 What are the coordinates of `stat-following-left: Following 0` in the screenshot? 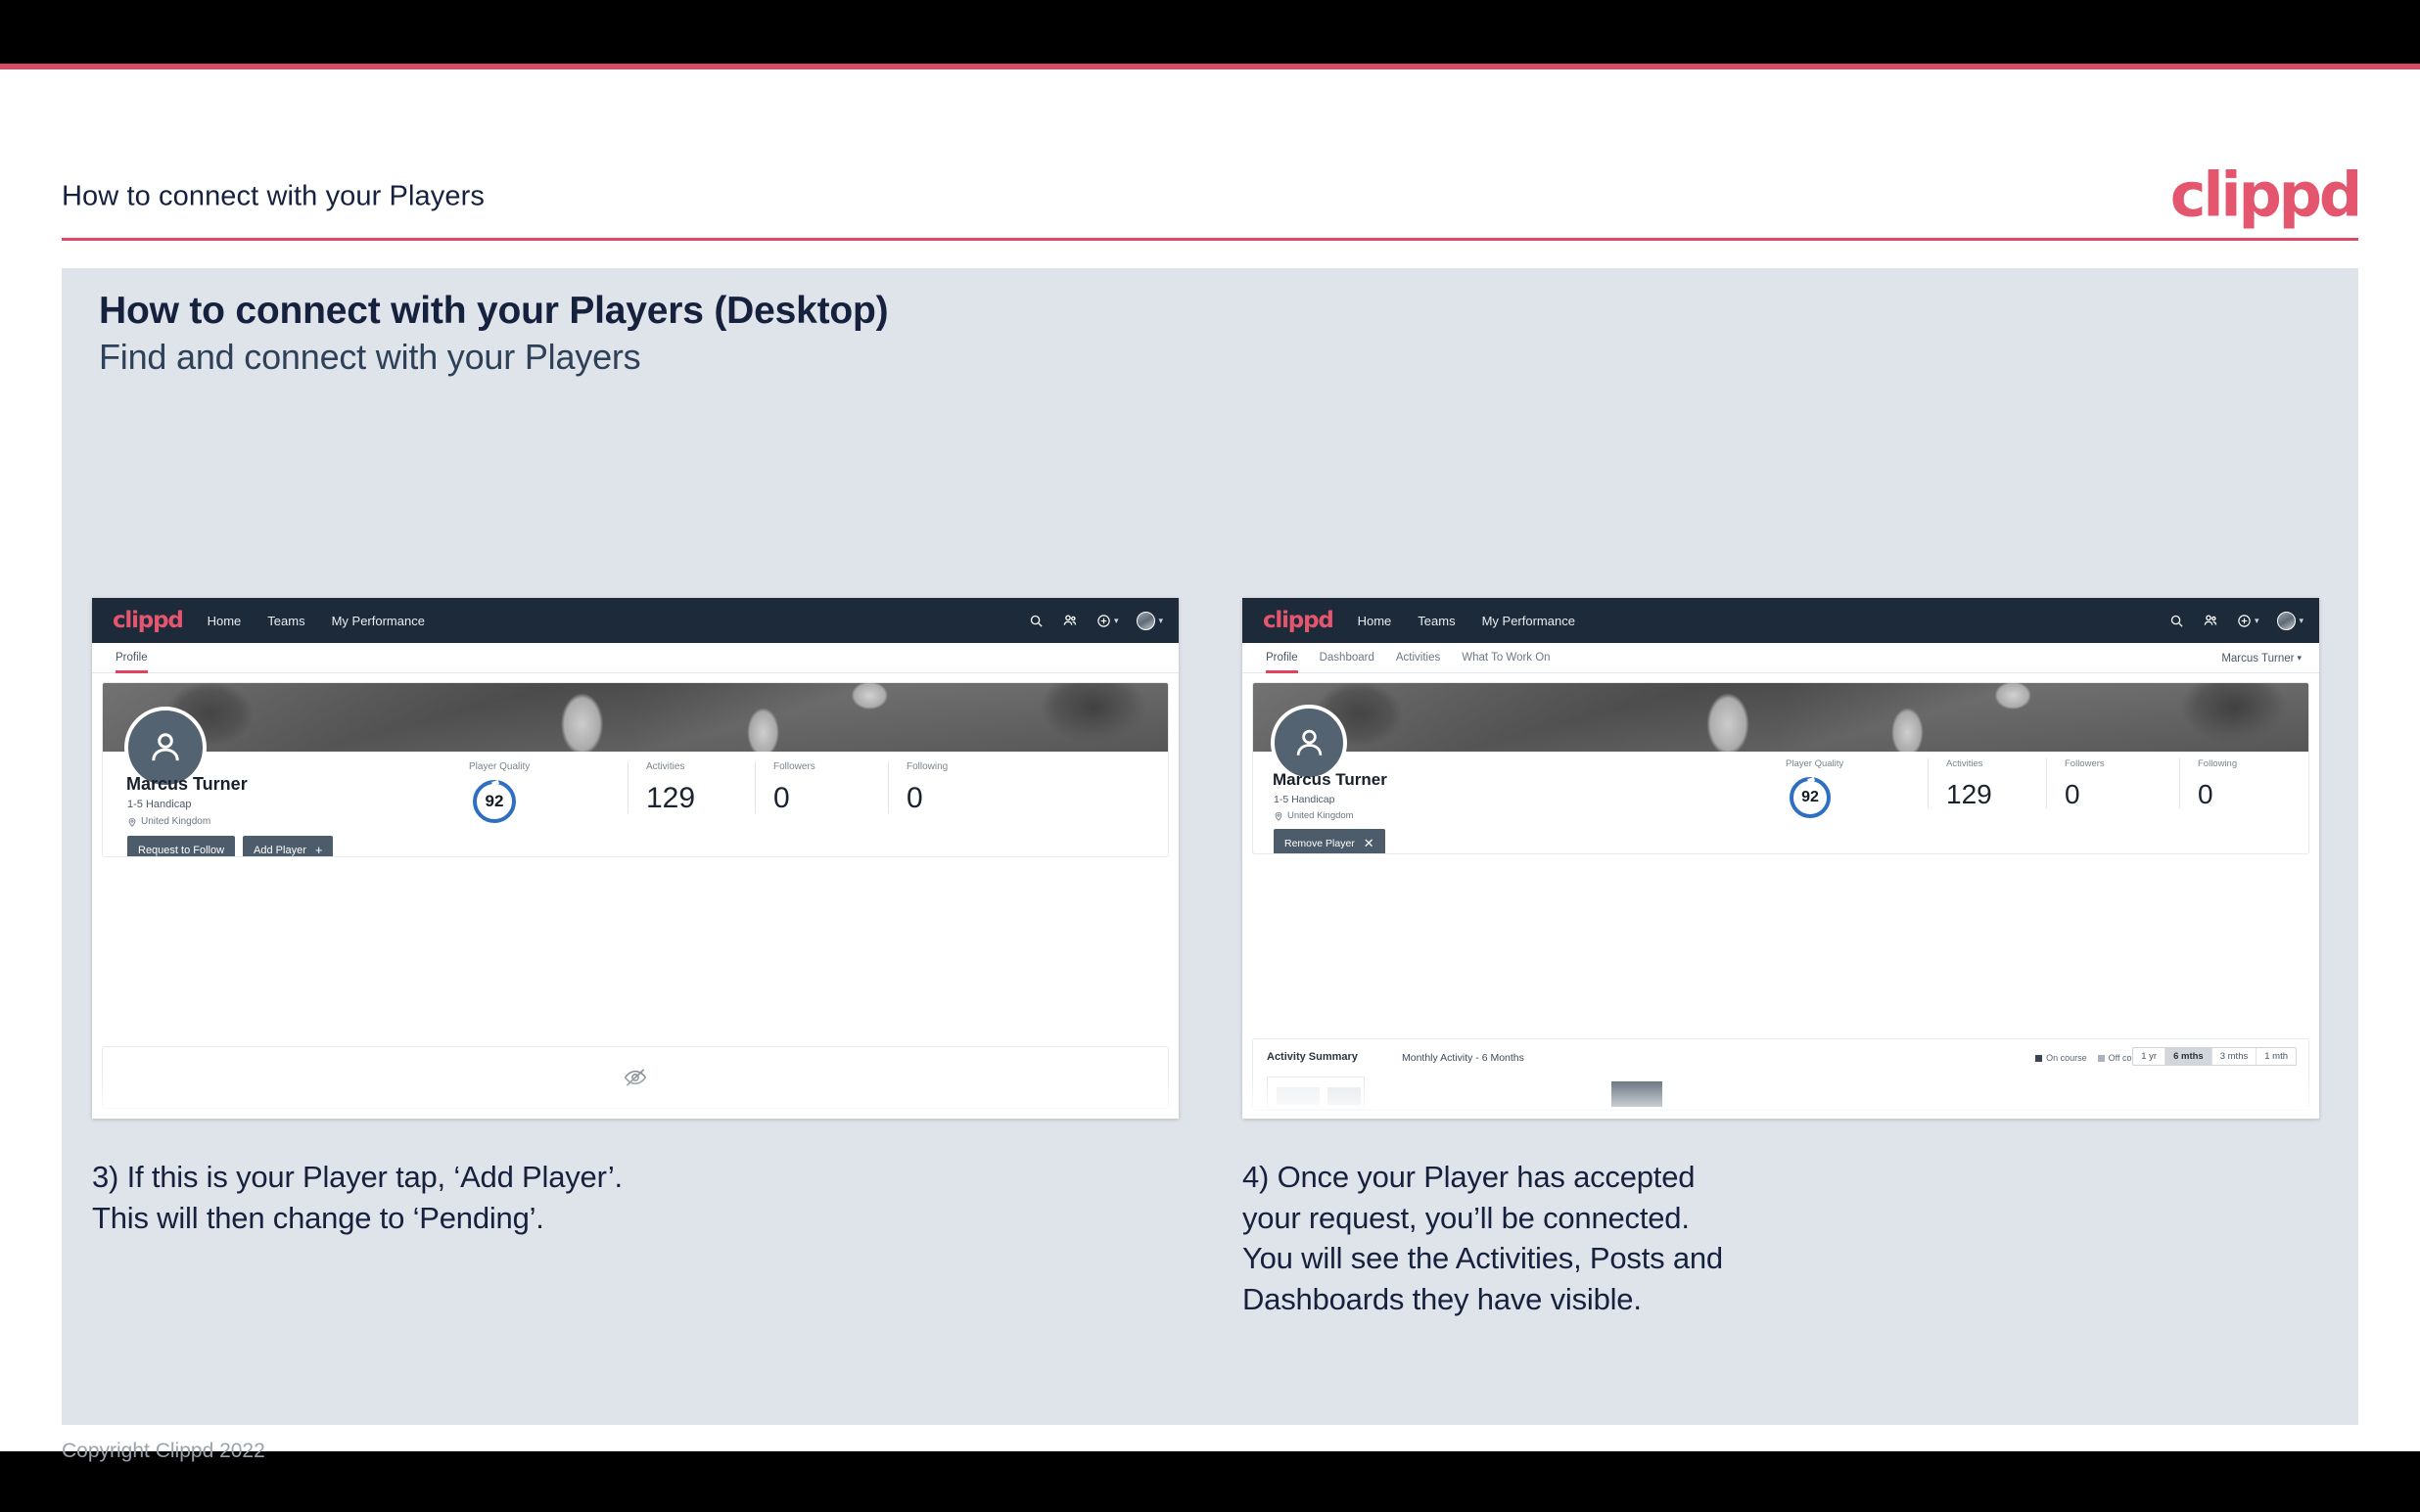 It's located at (951, 787).